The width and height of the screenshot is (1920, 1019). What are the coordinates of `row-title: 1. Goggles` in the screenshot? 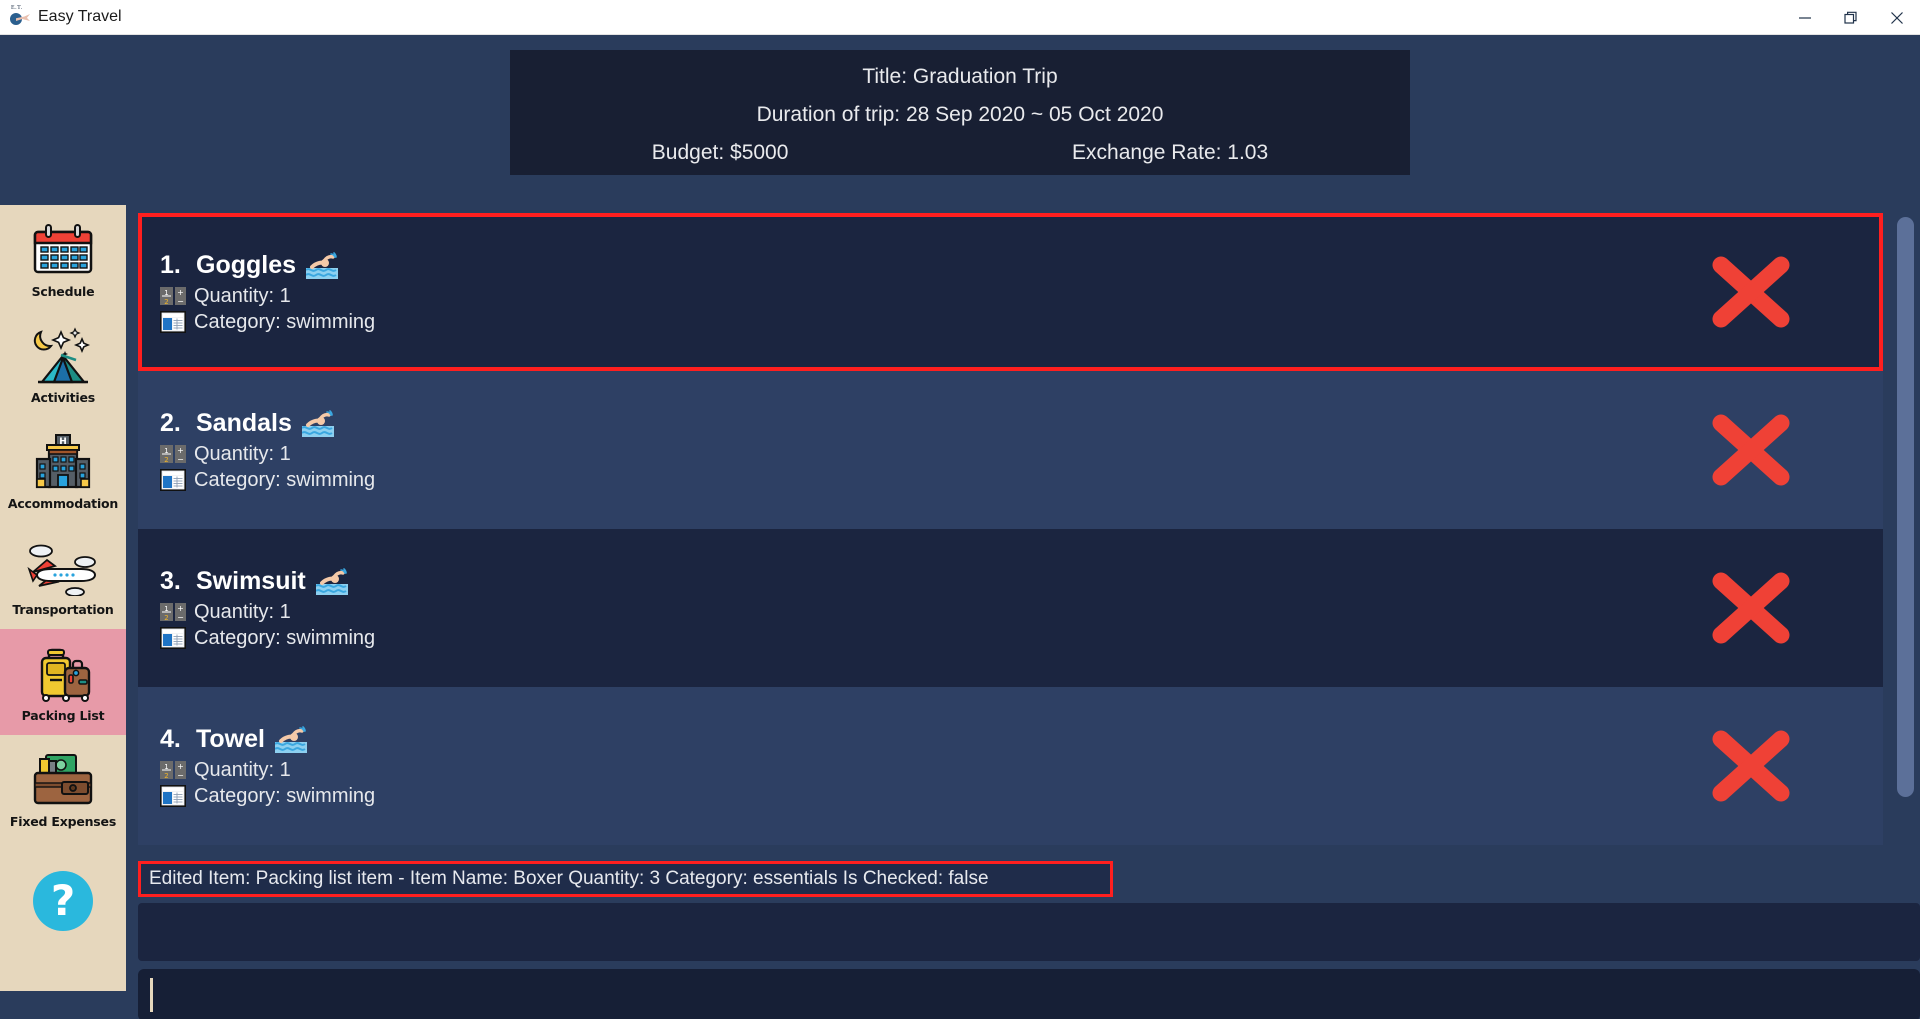 It's located at (267, 265).